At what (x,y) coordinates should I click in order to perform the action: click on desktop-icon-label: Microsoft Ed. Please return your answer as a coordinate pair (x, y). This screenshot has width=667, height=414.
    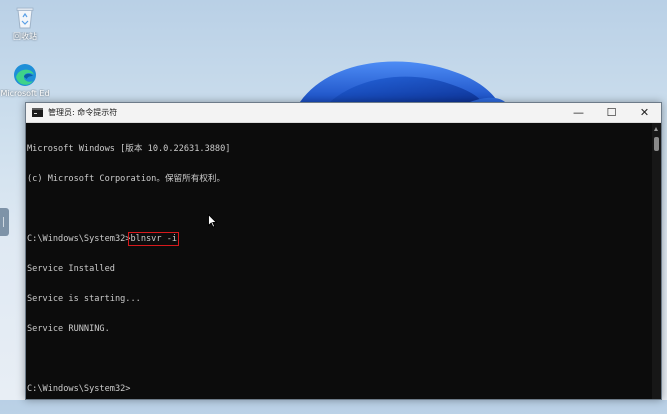
    Looking at the image, I should click on (25, 93).